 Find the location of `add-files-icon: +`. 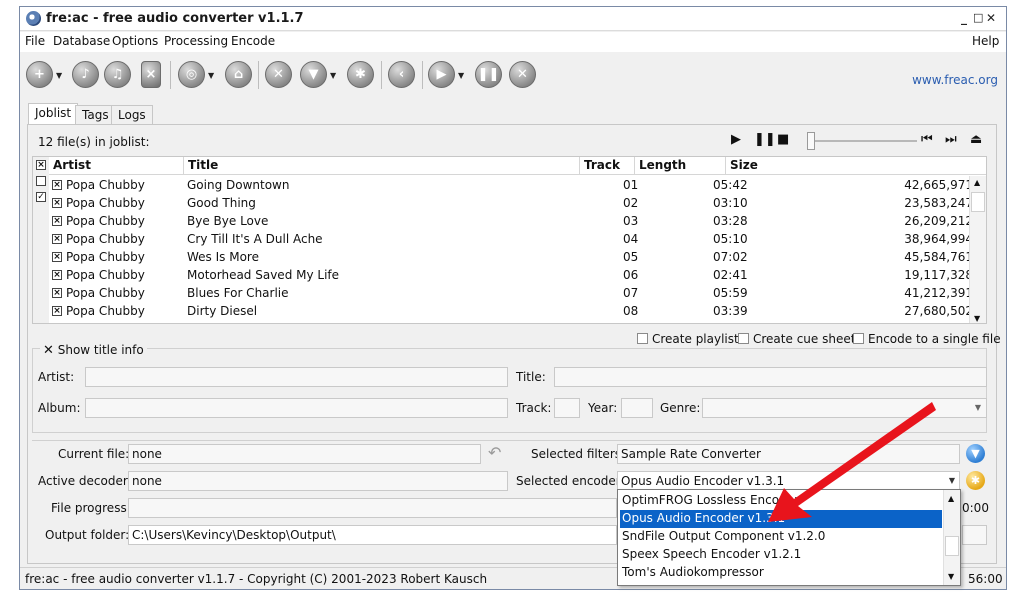

add-files-icon: + is located at coordinates (39, 74).